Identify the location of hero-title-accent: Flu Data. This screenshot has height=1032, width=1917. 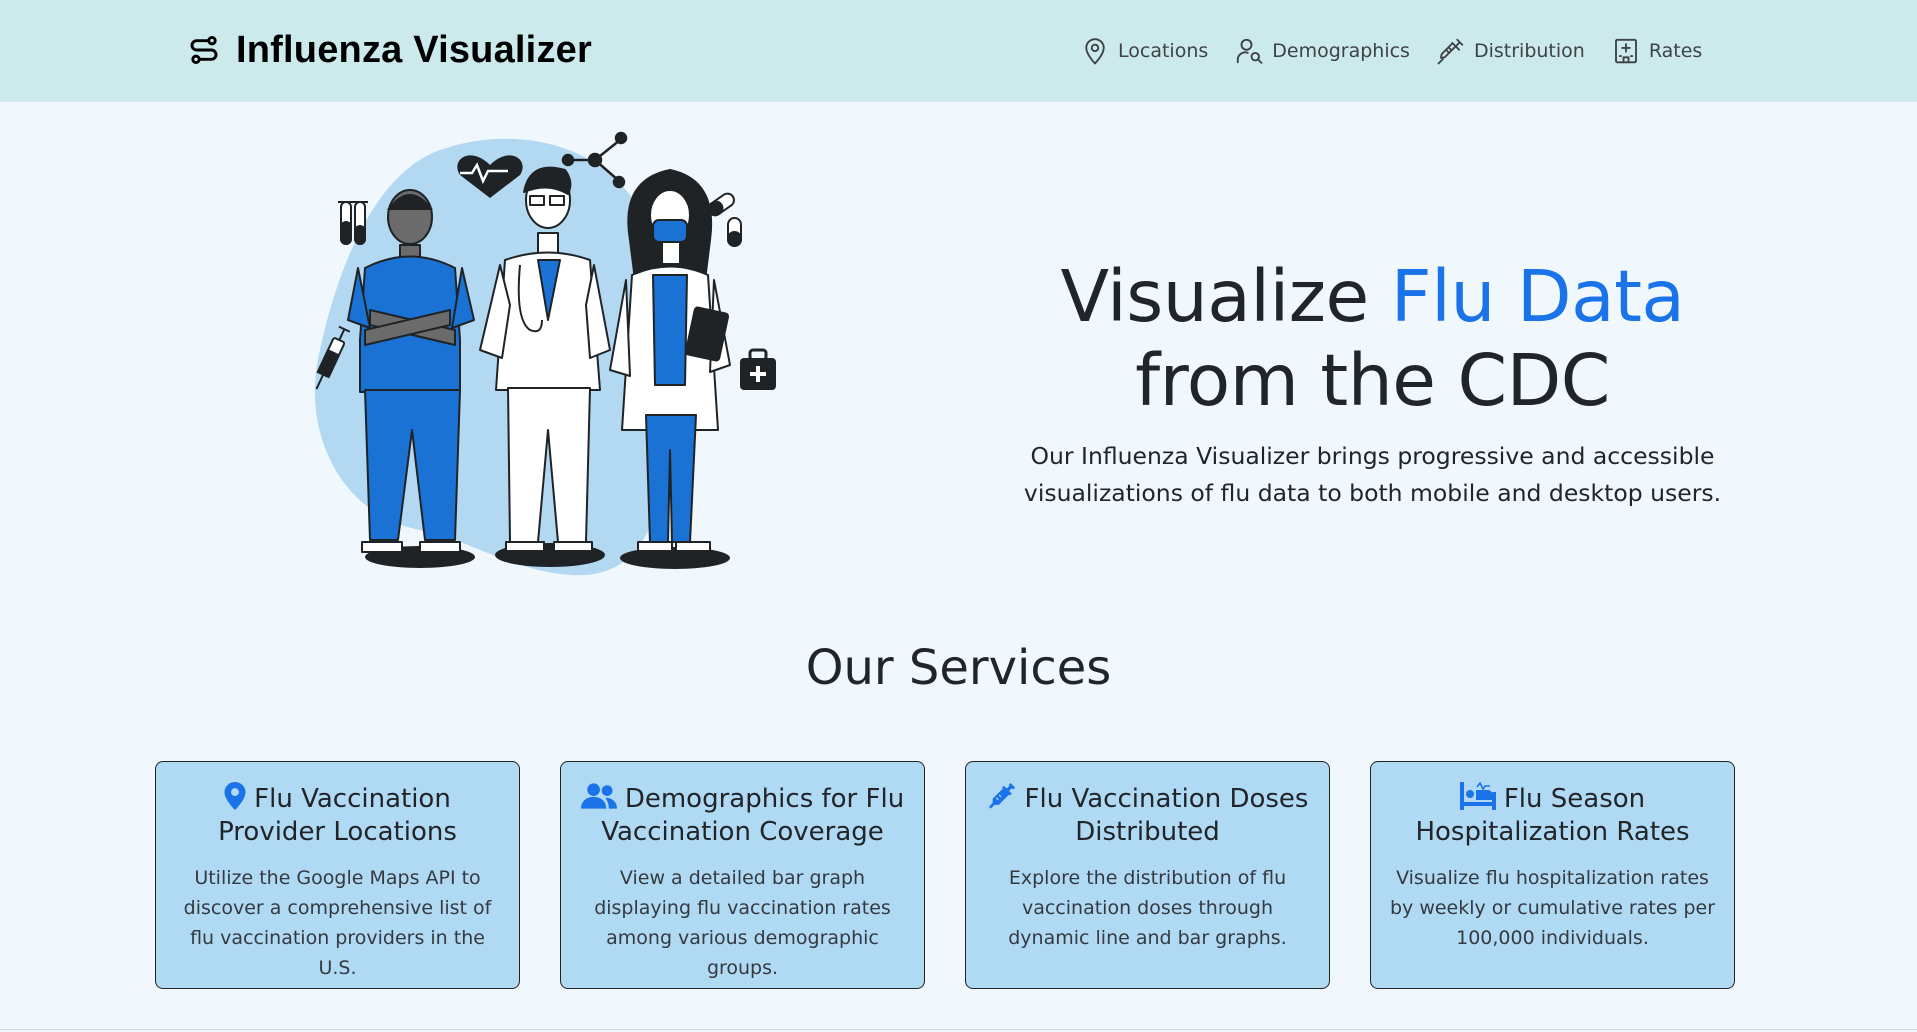
(1537, 296).